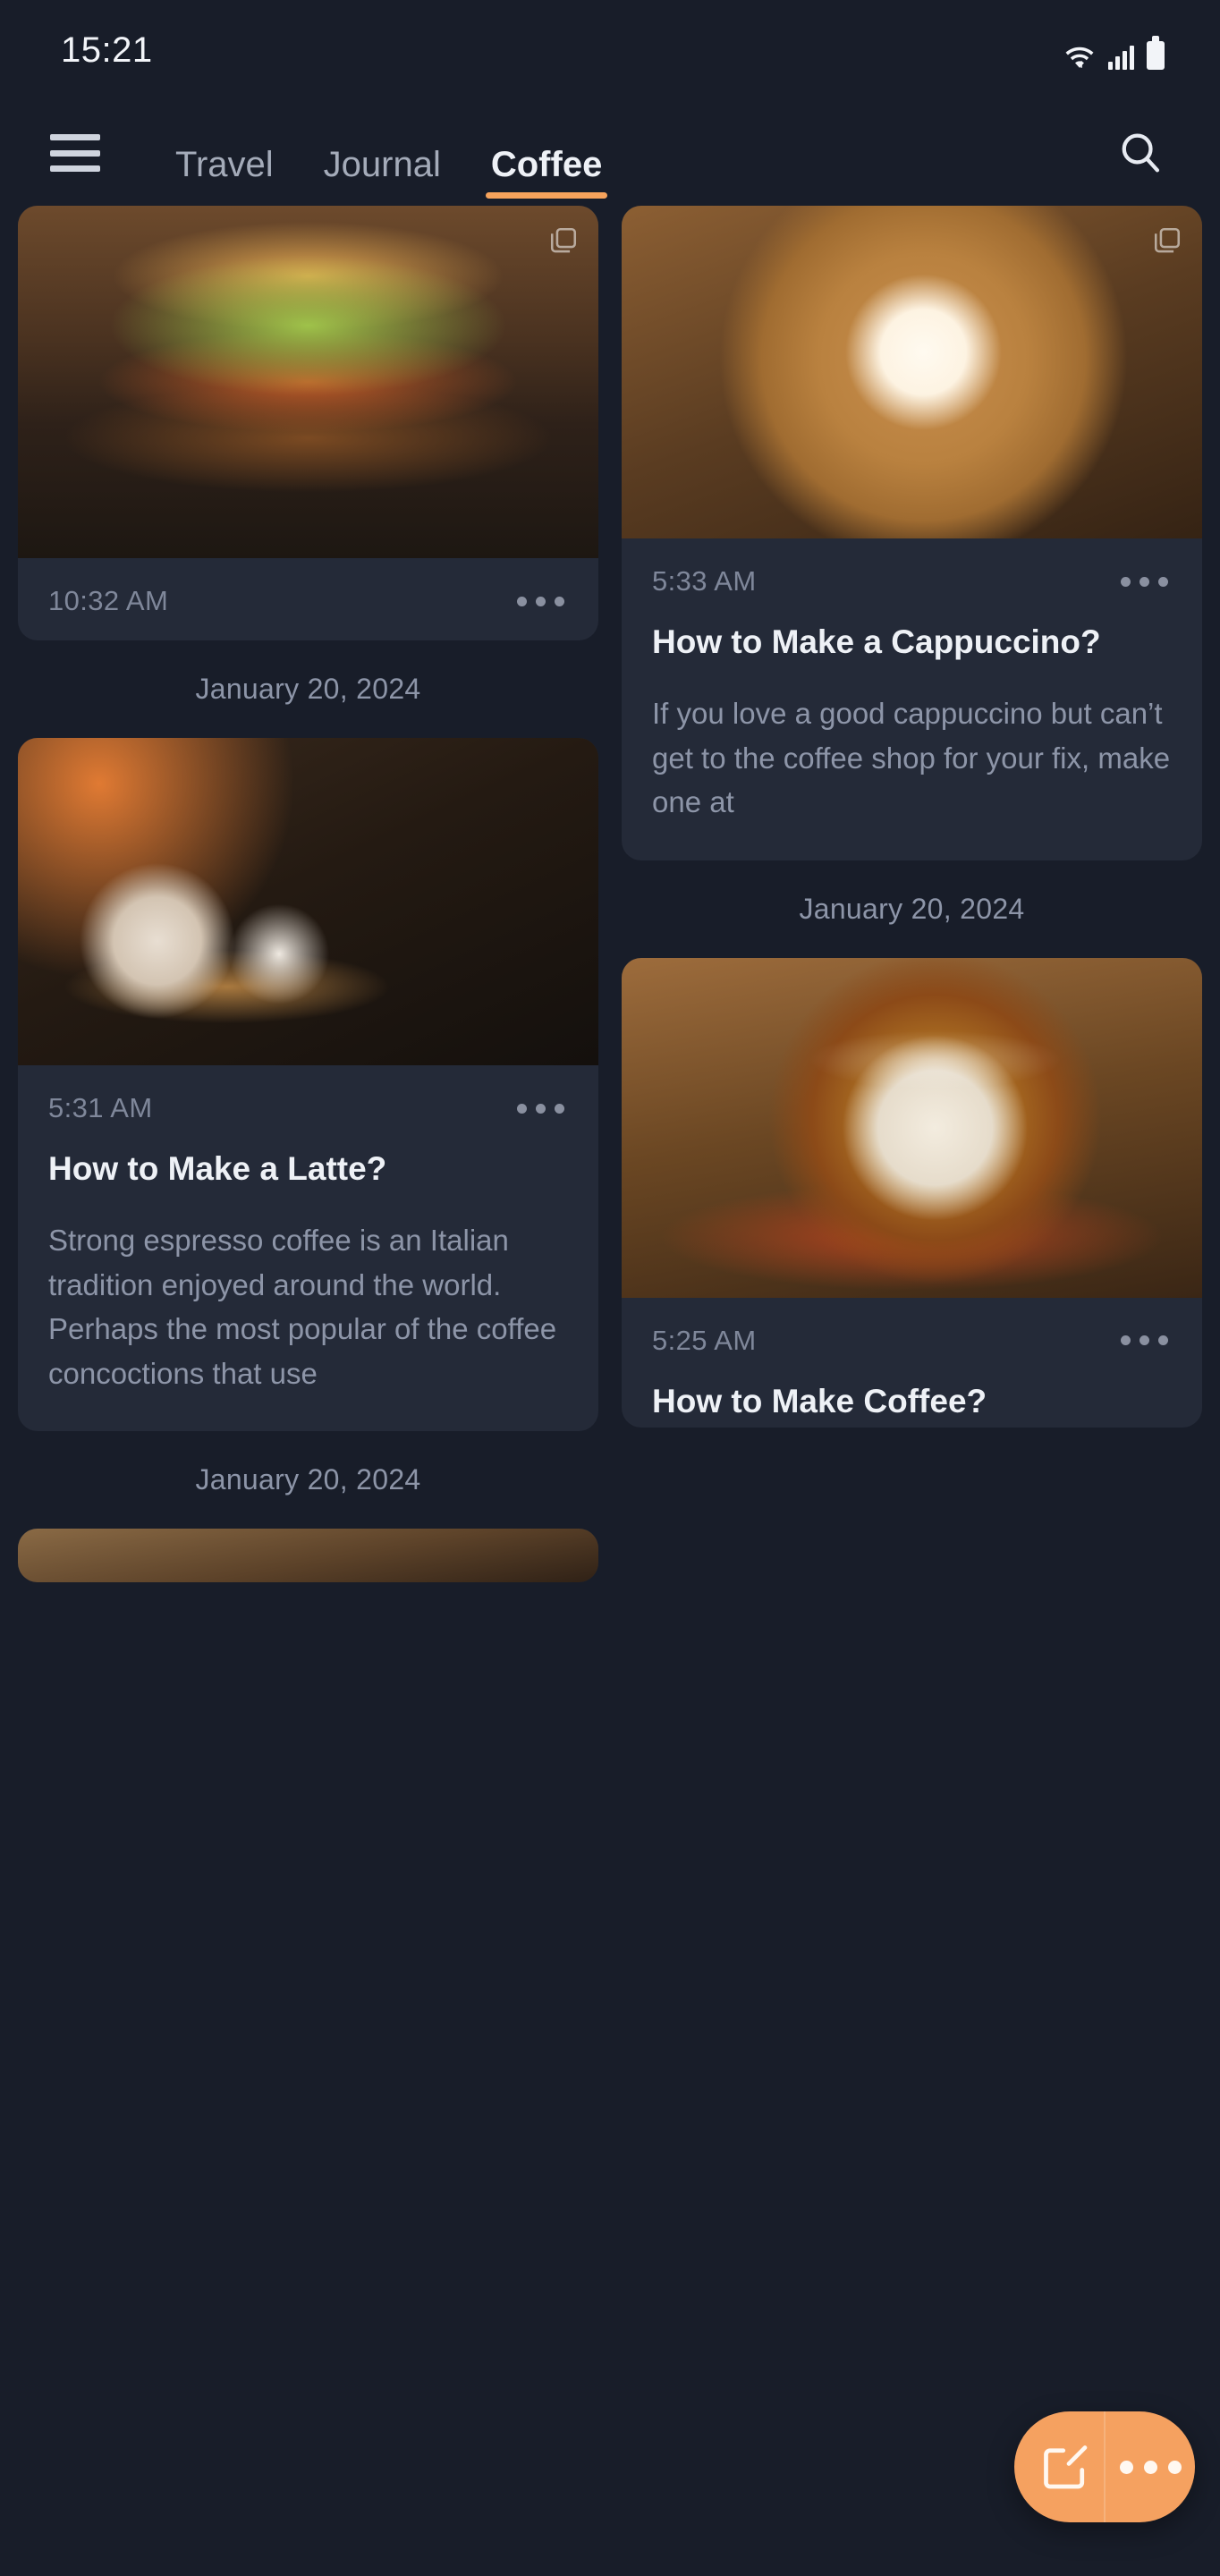  I want to click on card-meta-row: 10:32 AM, so click(308, 599).